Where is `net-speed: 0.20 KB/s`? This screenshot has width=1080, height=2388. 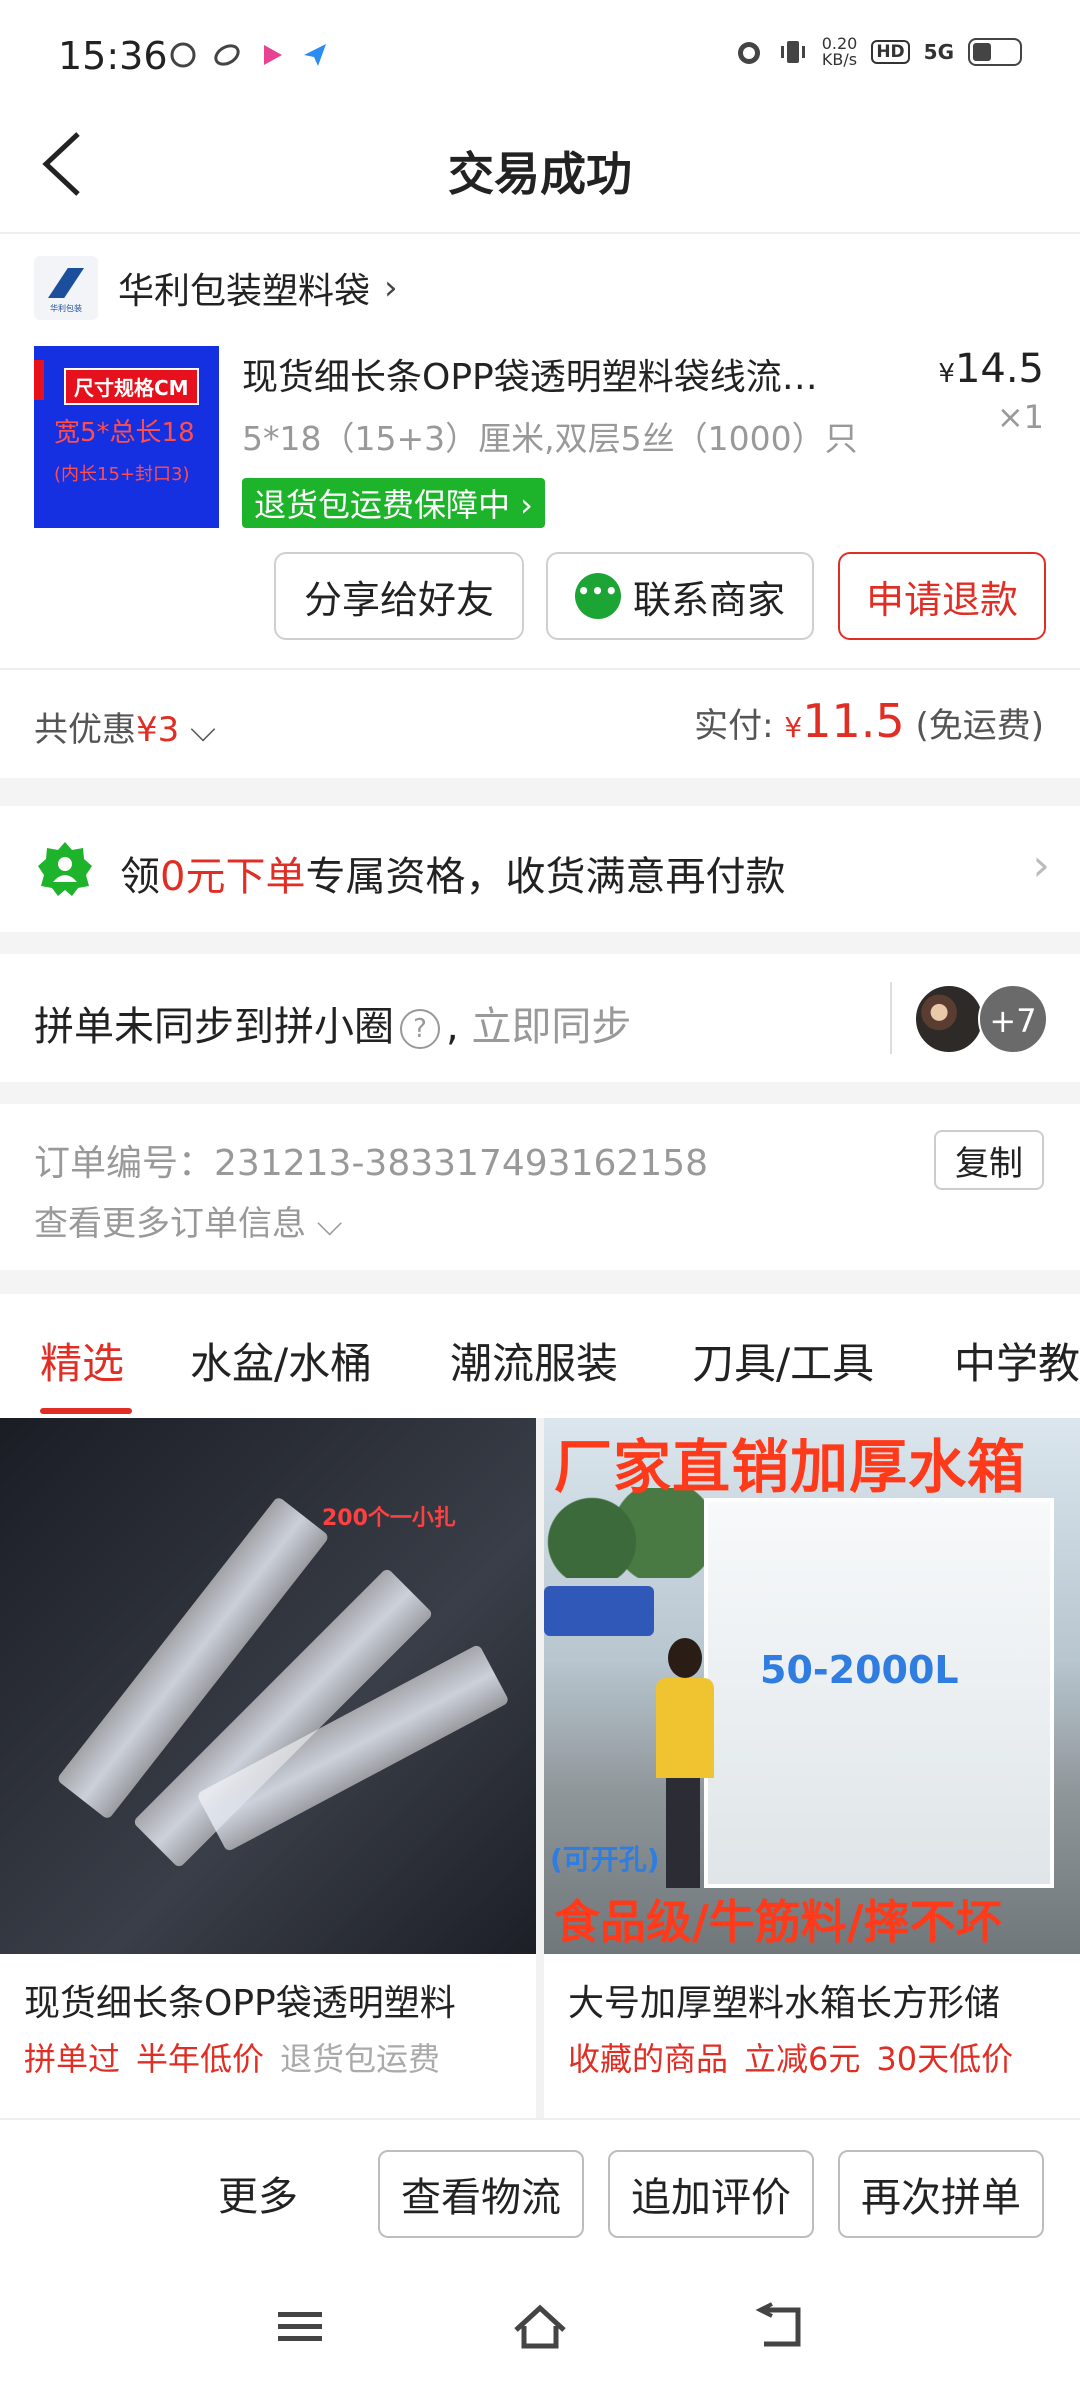 net-speed: 0.20 KB/s is located at coordinates (839, 51).